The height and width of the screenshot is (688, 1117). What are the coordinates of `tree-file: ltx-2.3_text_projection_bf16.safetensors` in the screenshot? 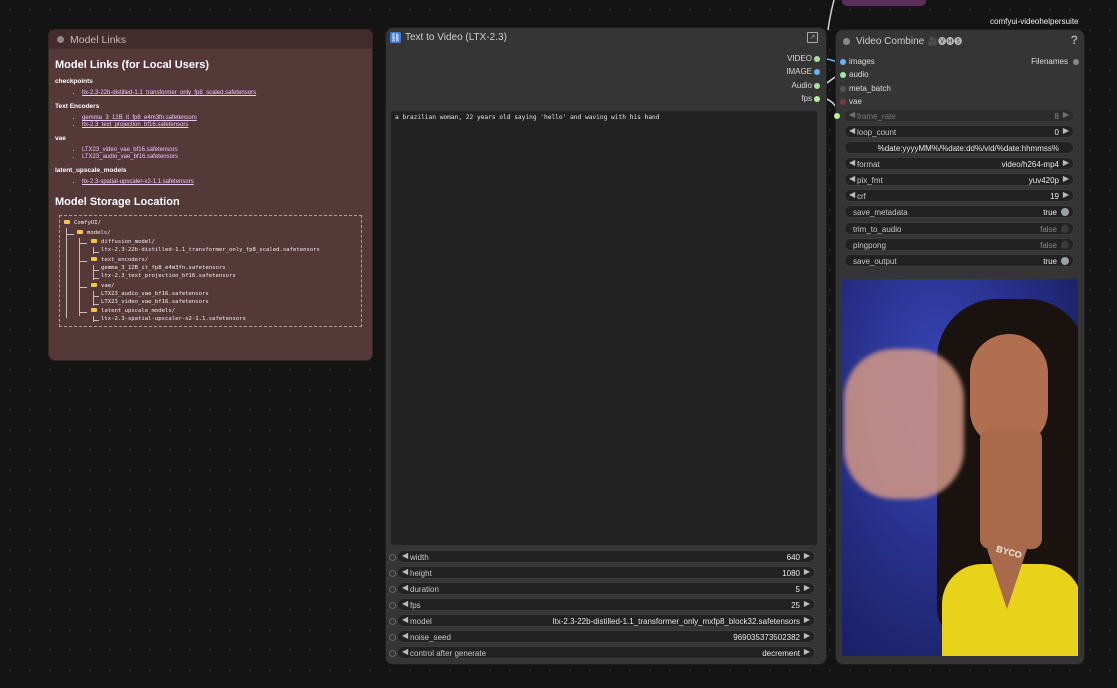 It's located at (168, 276).